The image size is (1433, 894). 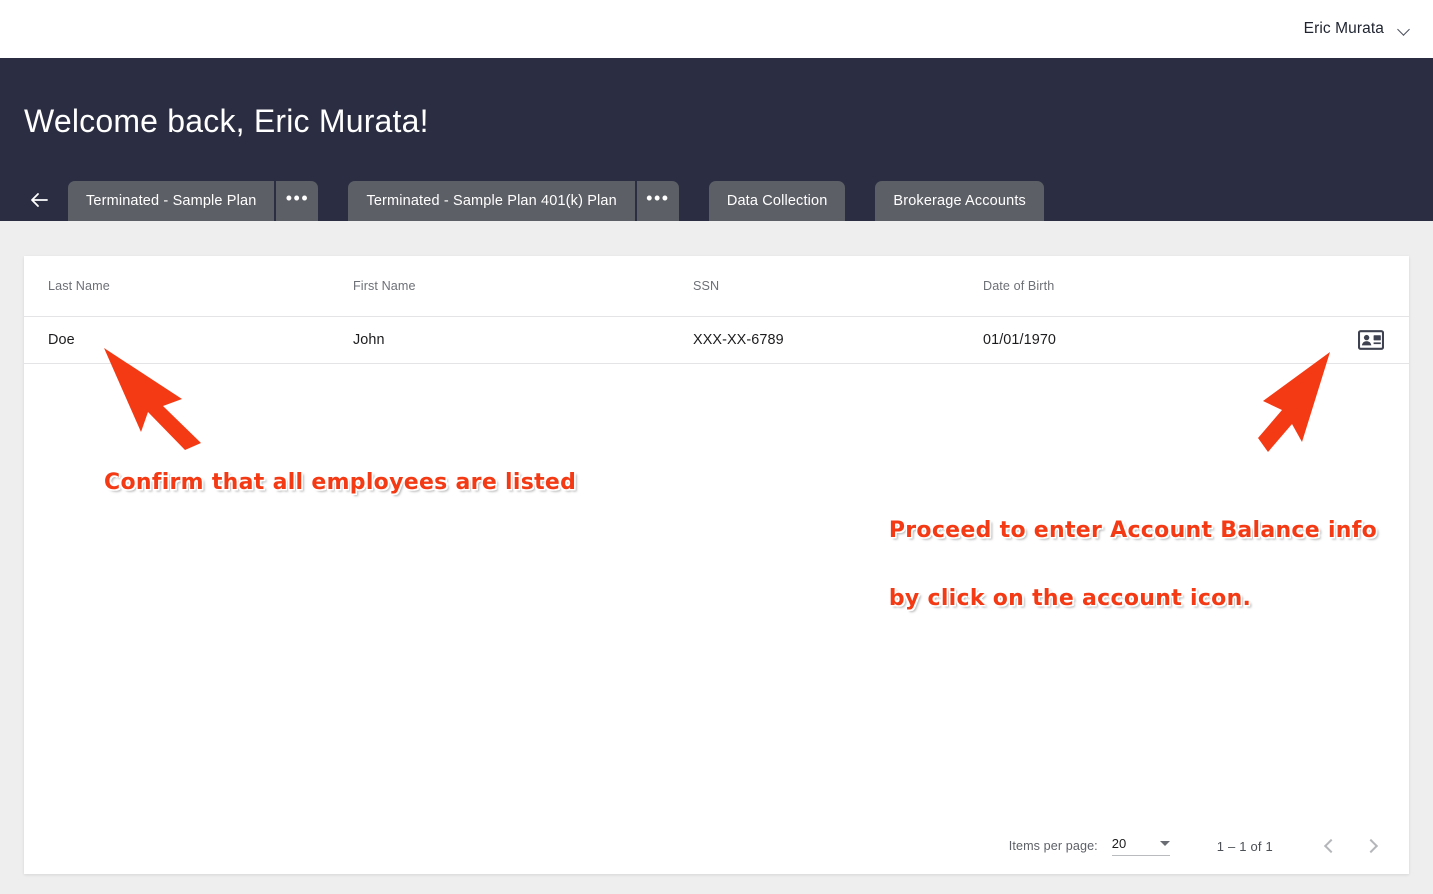 What do you see at coordinates (1140, 846) in the screenshot?
I see `items-per-page-select: 20` at bounding box center [1140, 846].